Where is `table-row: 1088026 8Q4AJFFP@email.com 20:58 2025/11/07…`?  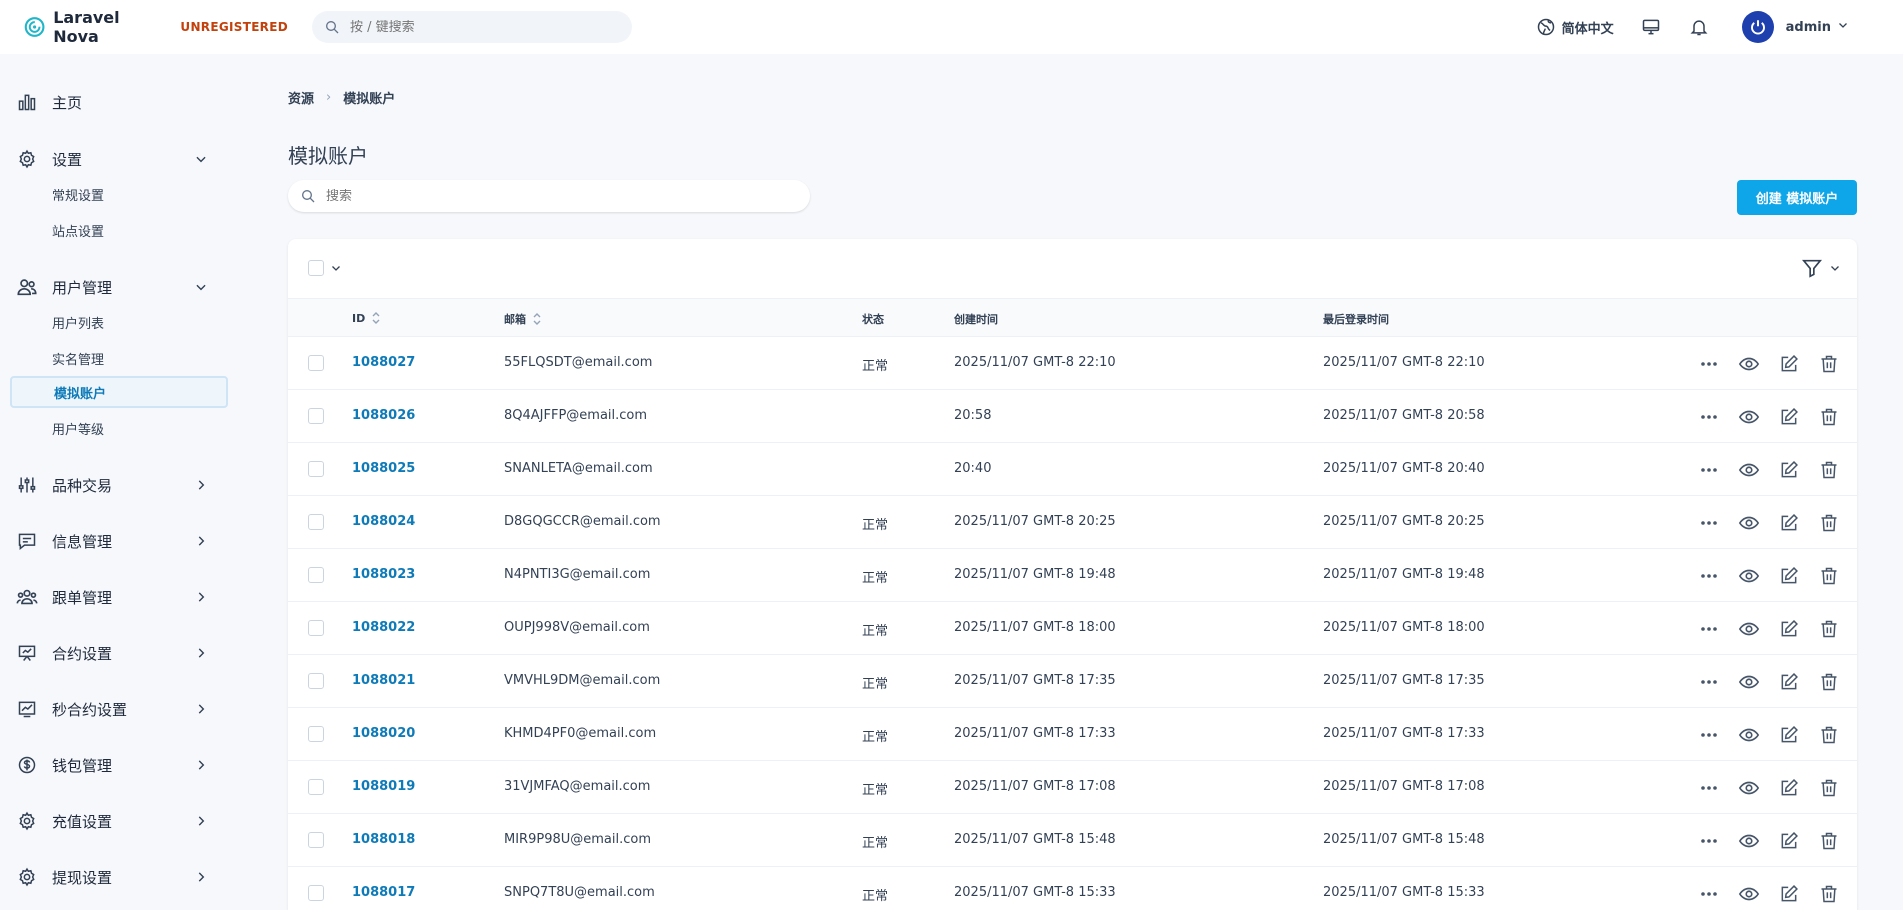
table-row: 1088026 8Q4AJFFP@email.com 20:58 2025/11/07… is located at coordinates (1072, 416).